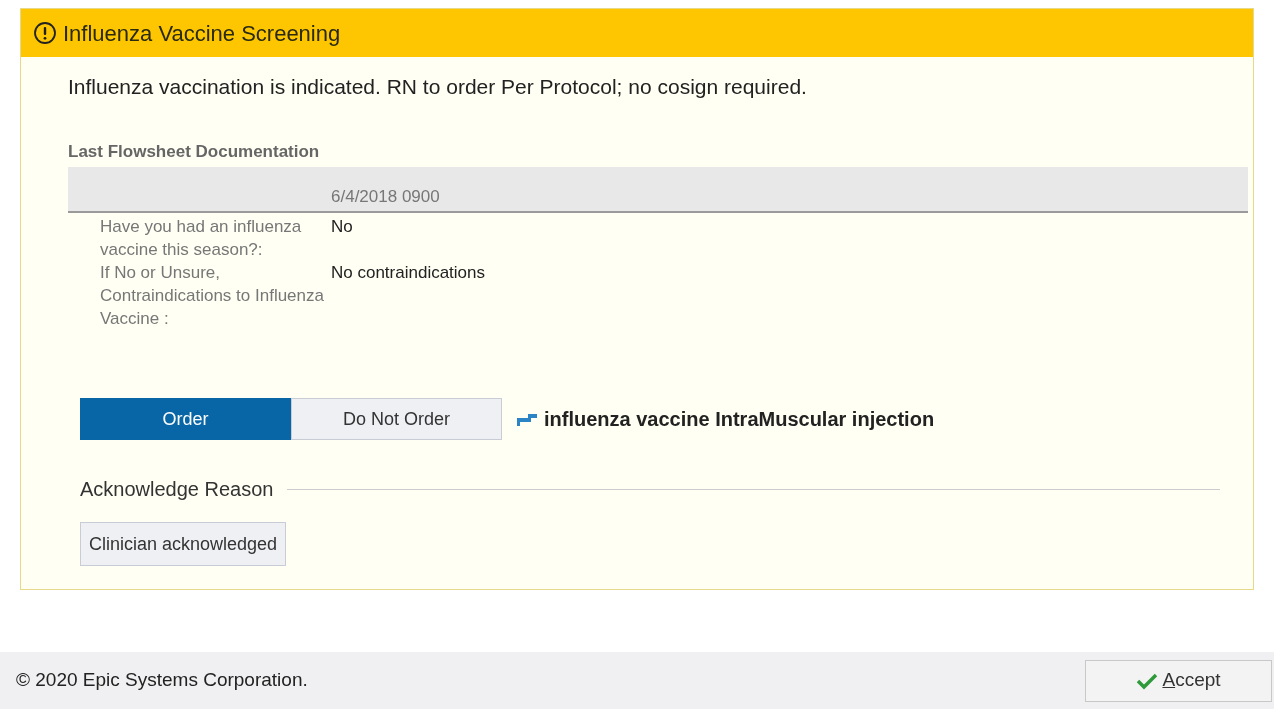 The image size is (1274, 709). What do you see at coordinates (739, 419) in the screenshot?
I see `order-name: influenza vaccine IntraMuscular injection` at bounding box center [739, 419].